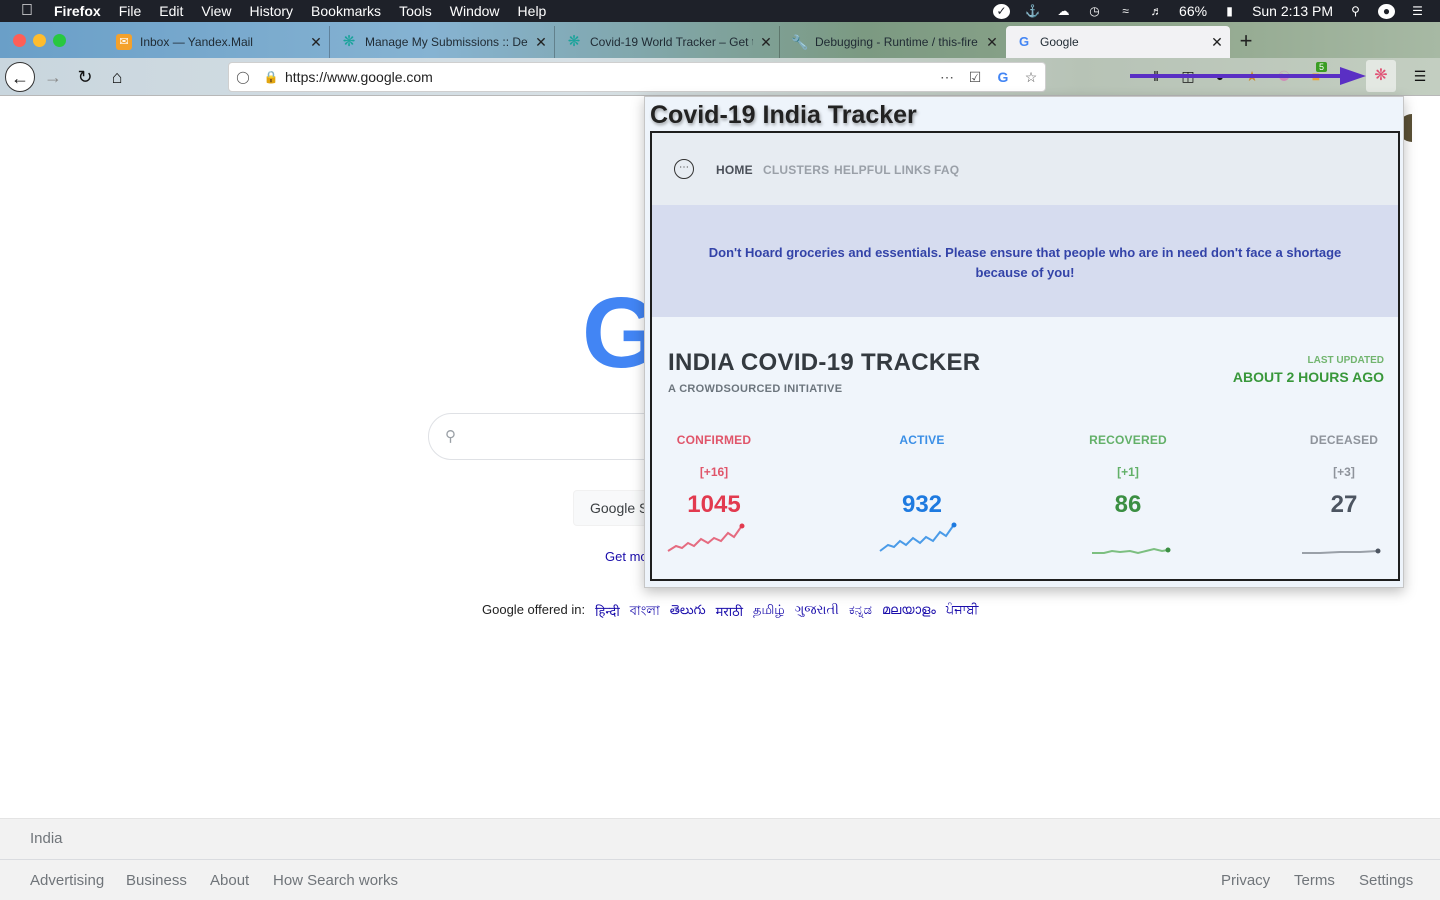  Describe the element at coordinates (922, 440) in the screenshot. I see `stat-label: ACTIVE` at that location.